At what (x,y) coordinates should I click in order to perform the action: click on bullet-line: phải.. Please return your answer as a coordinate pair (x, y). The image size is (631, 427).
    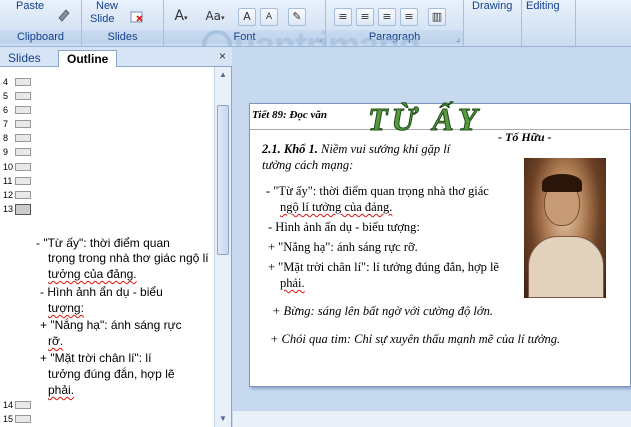
    Looking at the image, I should click on (292, 283).